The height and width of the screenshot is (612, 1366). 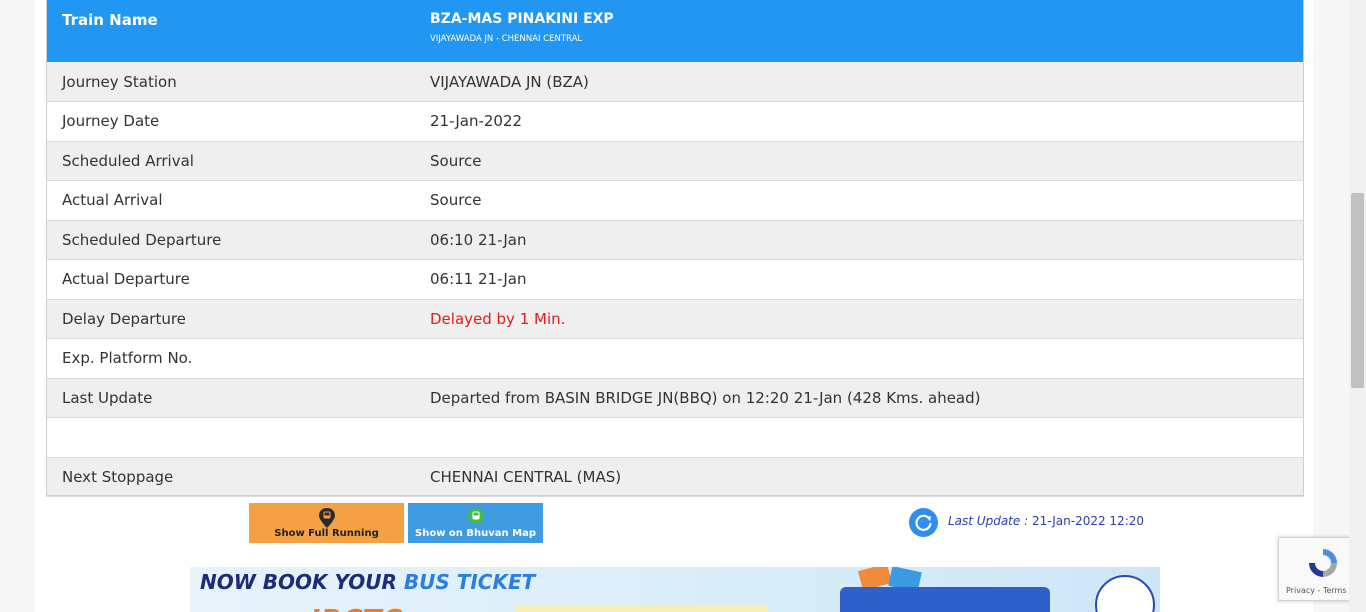 I want to click on table-row: Actual Departure 06:11 21-Jan, so click(x=675, y=279).